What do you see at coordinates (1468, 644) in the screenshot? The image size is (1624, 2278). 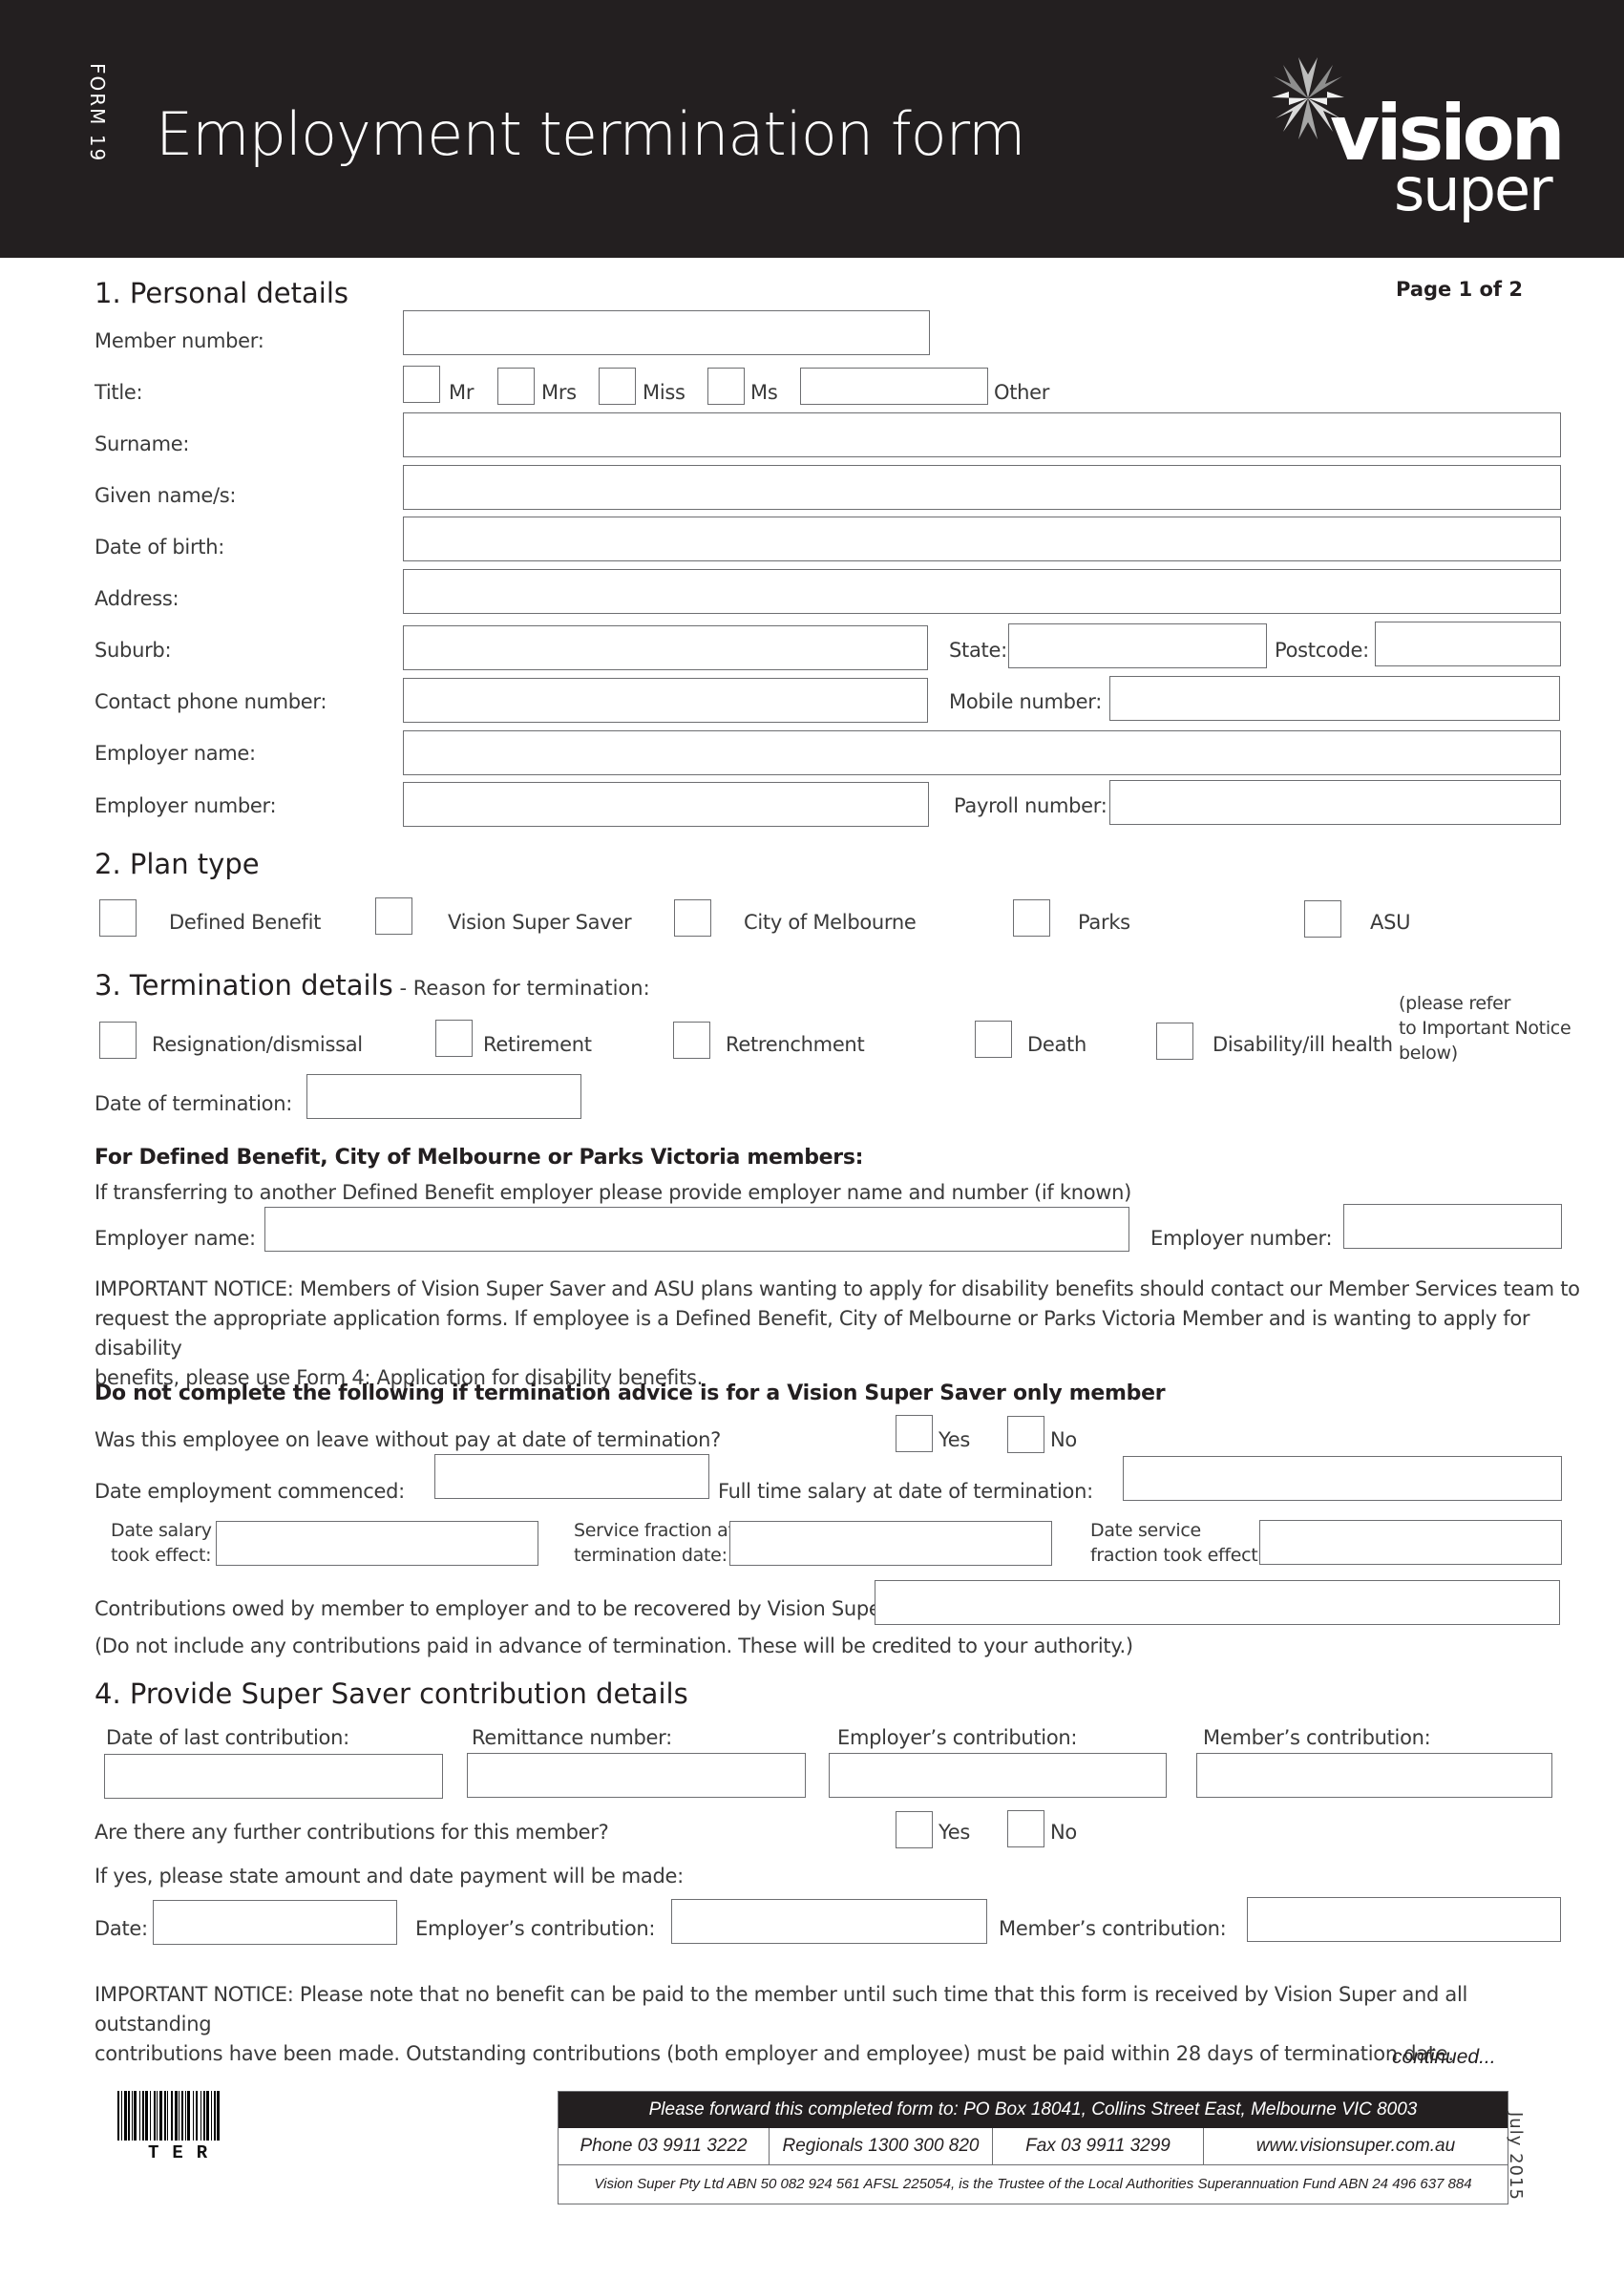 I see `postcode-field` at bounding box center [1468, 644].